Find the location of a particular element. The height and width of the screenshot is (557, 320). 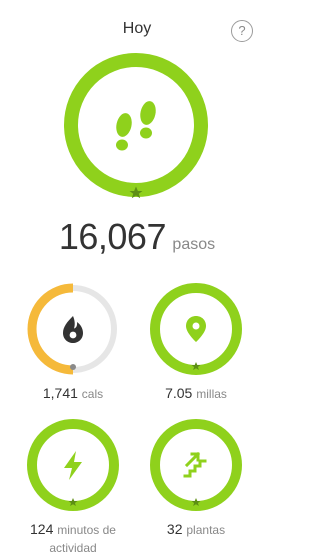

active-minutes-ring-graphic is located at coordinates (73, 465).